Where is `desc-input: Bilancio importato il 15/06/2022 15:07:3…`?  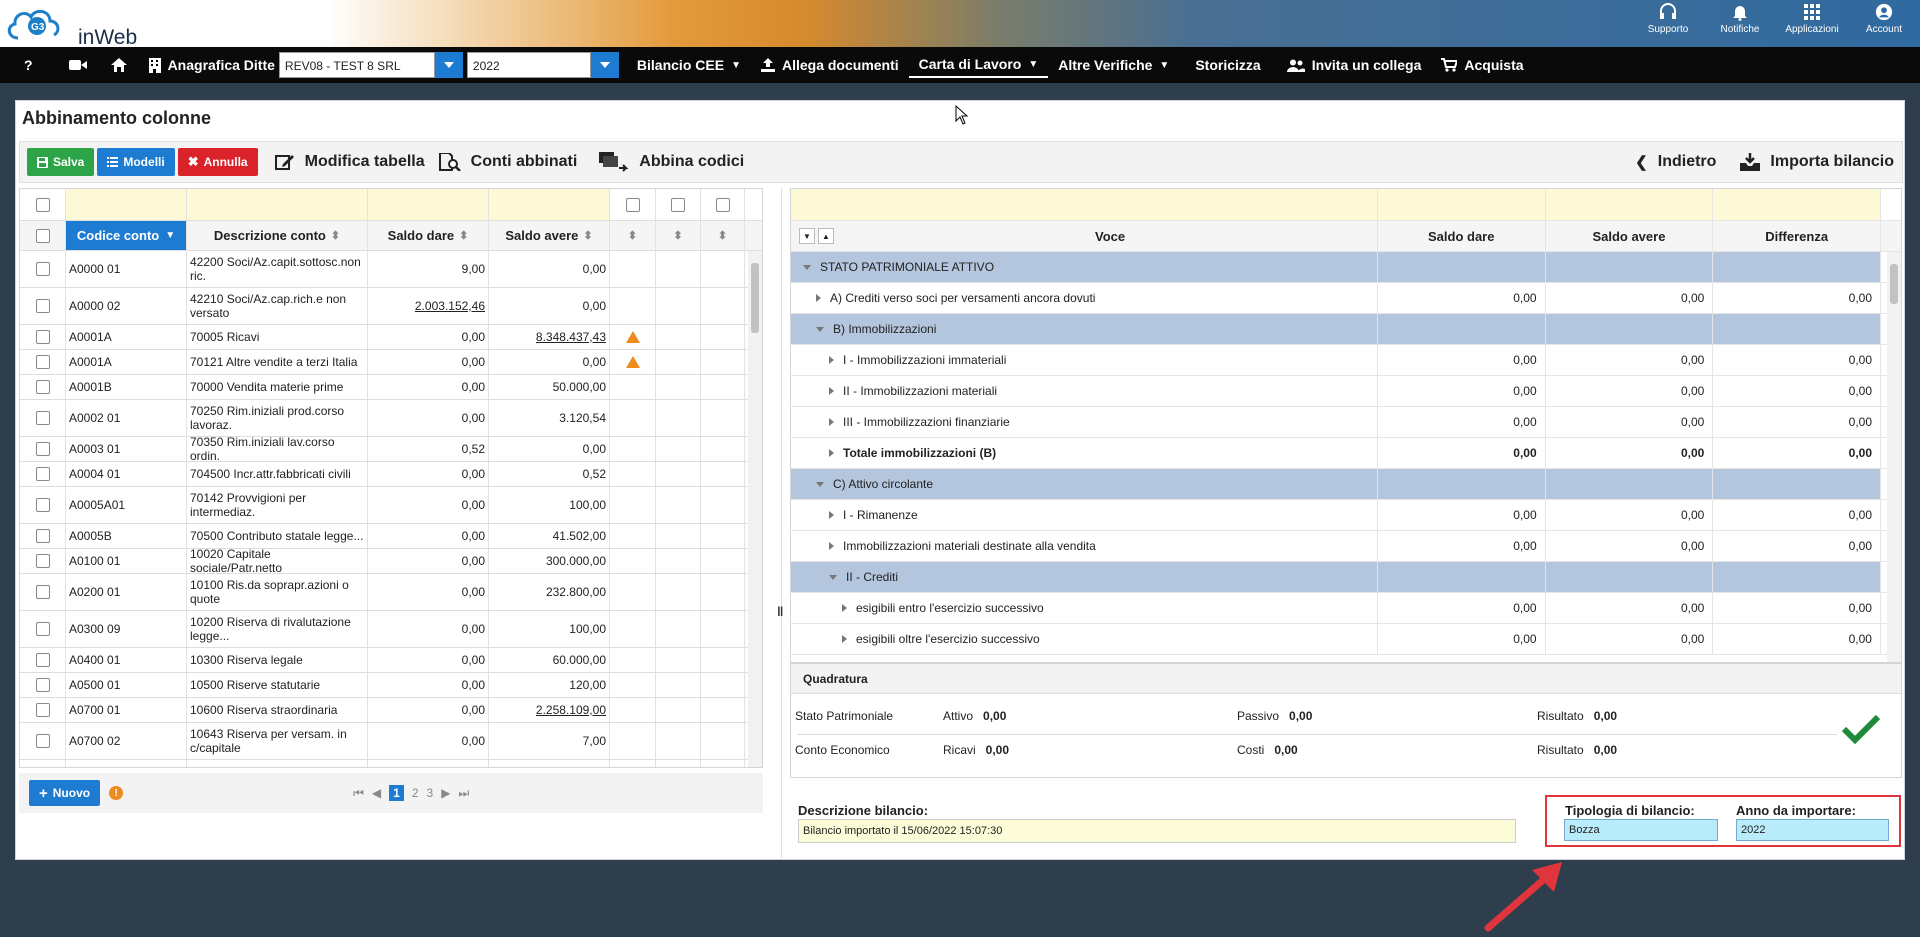
desc-input: Bilancio importato il 15/06/2022 15:07:3… is located at coordinates (1157, 831).